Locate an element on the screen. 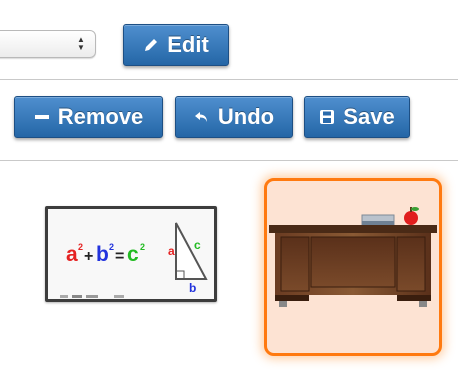 The height and width of the screenshot is (375, 458). toolbar-divider-top is located at coordinates (229, 79).